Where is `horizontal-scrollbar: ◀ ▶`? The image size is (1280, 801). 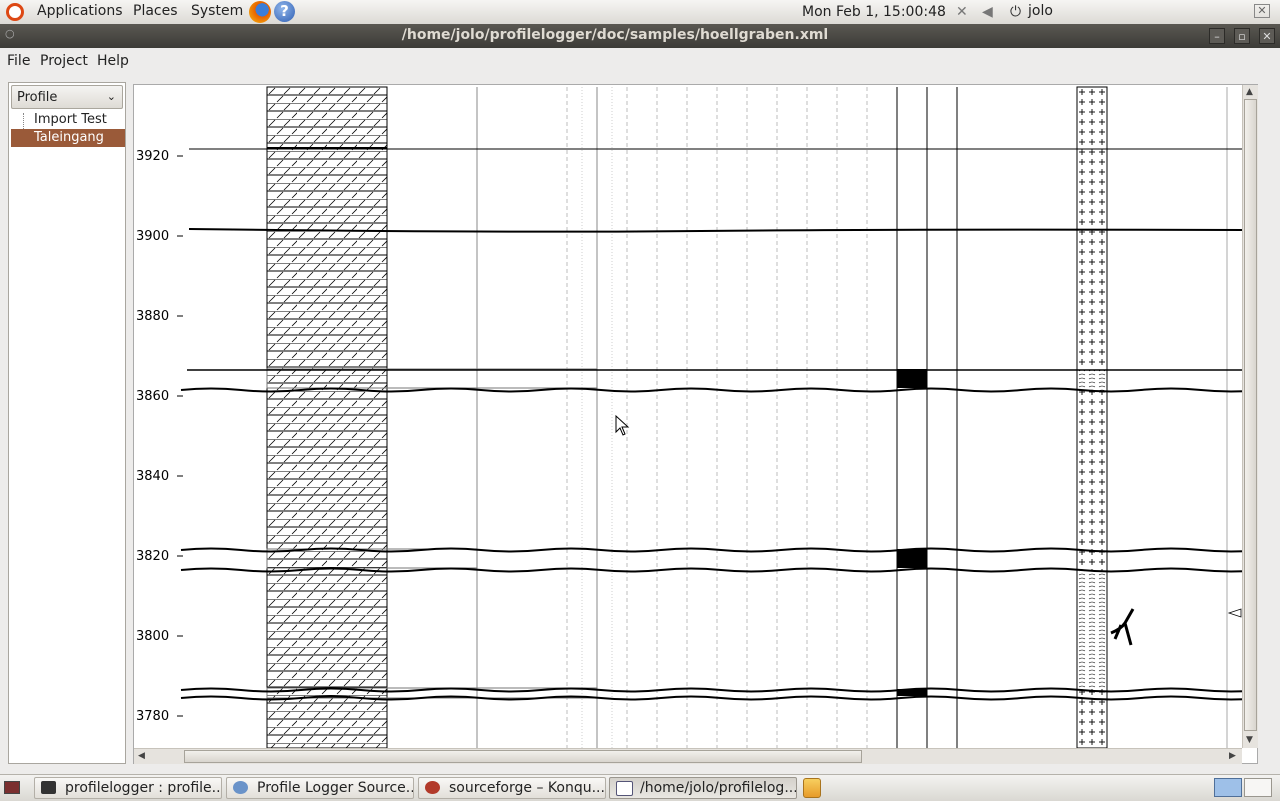
horizontal-scrollbar: ◀ ▶ is located at coordinates (688, 756).